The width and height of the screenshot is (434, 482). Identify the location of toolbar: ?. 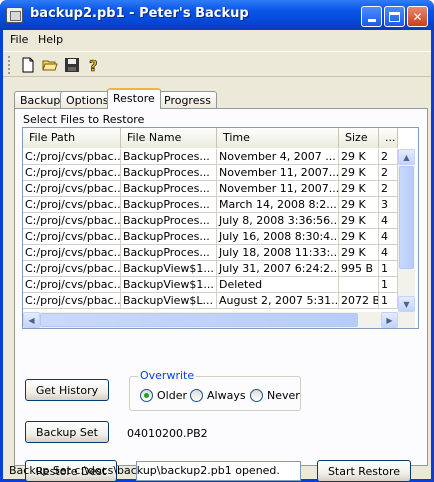
(217, 64).